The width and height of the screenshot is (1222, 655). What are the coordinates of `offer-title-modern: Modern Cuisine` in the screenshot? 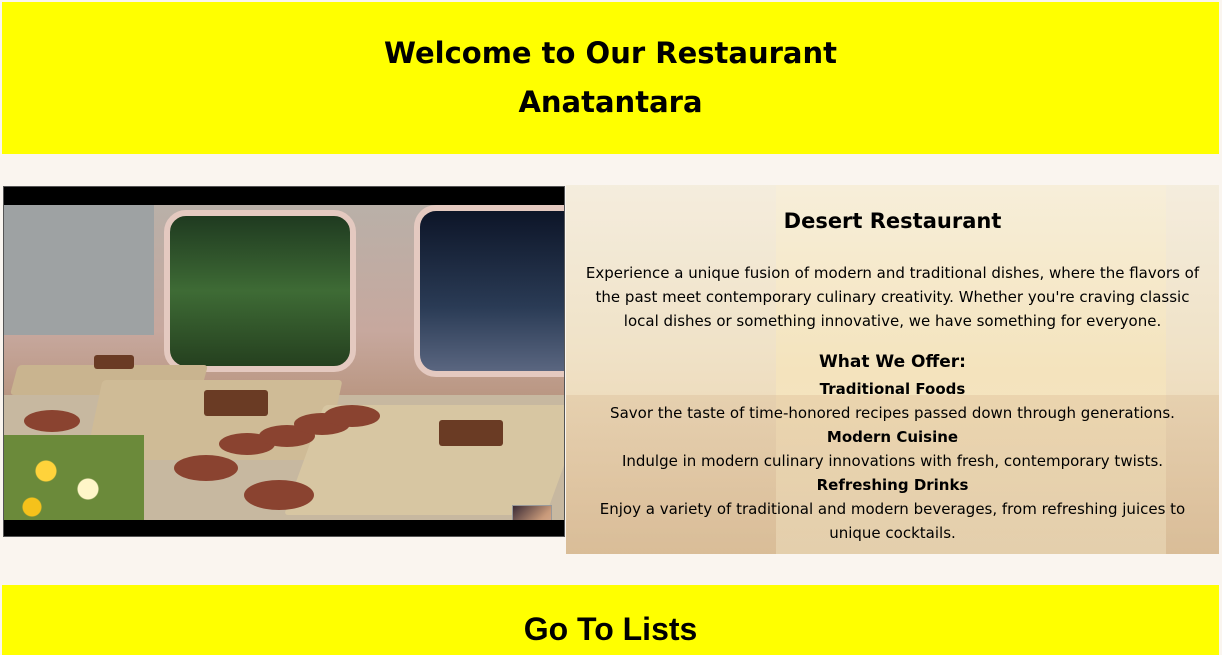 It's located at (892, 437).